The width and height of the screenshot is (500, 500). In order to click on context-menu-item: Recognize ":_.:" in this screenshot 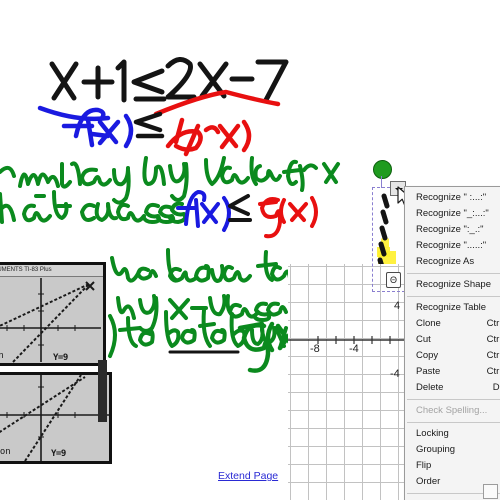, I will do `click(452, 230)`.